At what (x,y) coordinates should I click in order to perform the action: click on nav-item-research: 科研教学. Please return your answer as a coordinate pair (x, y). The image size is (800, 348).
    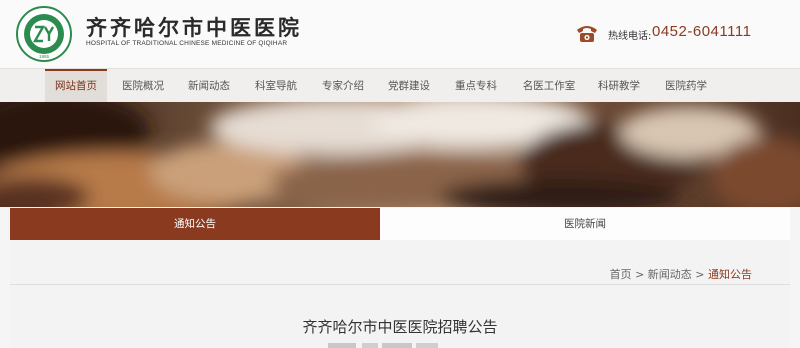
    Looking at the image, I should click on (619, 86).